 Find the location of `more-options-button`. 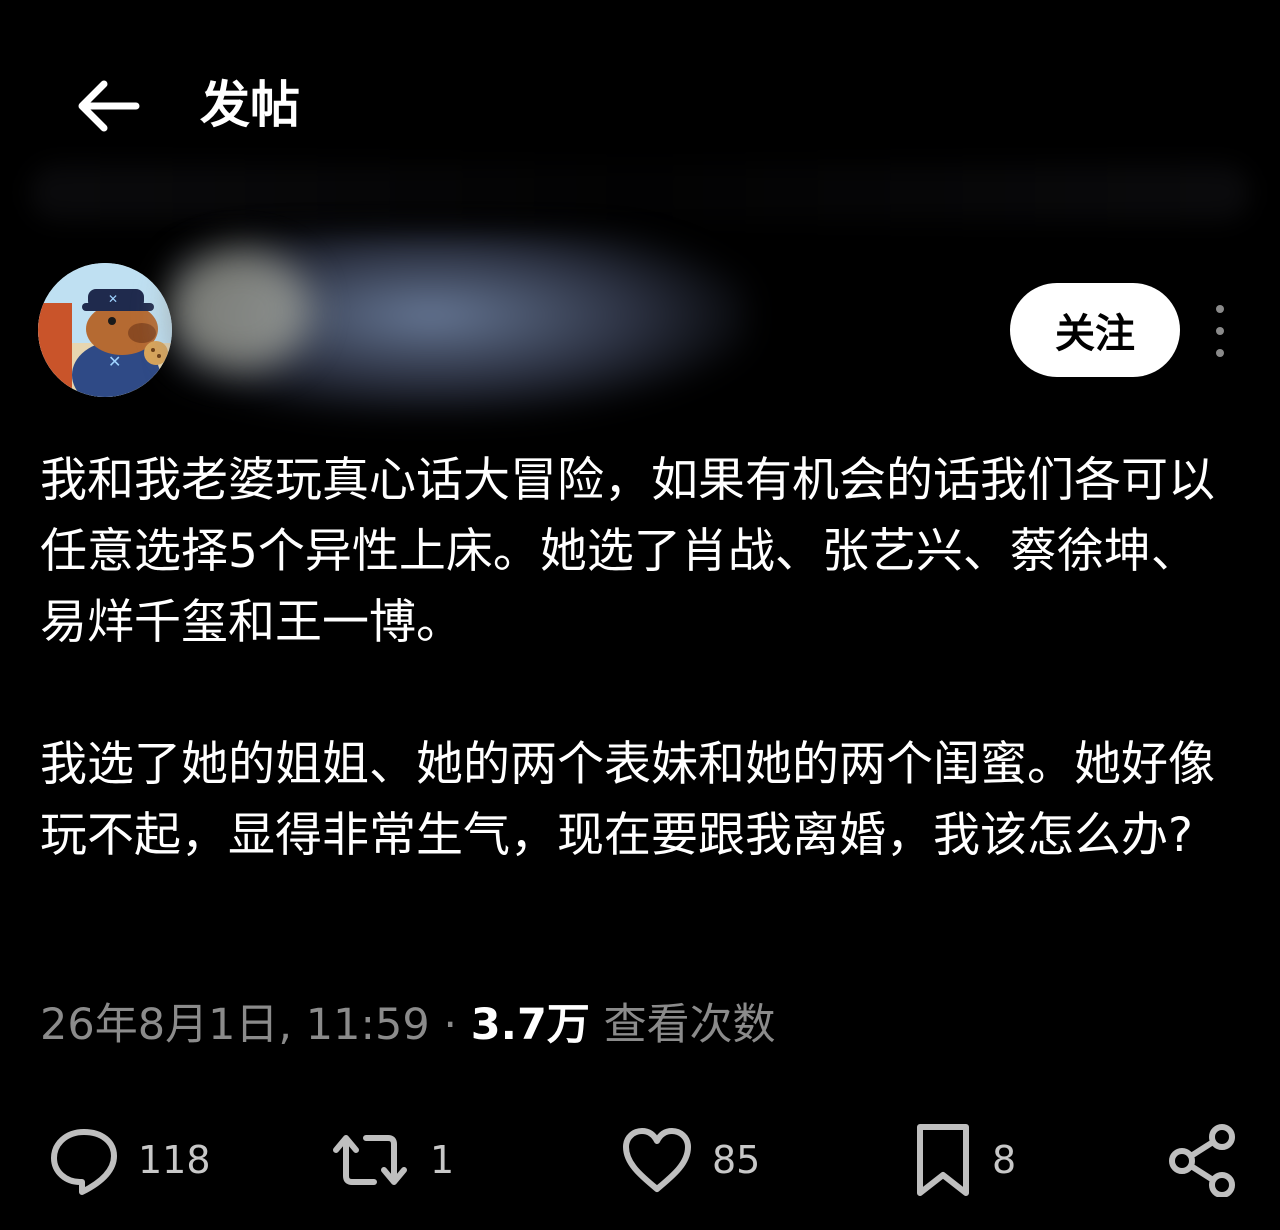

more-options-button is located at coordinates (1220, 331).